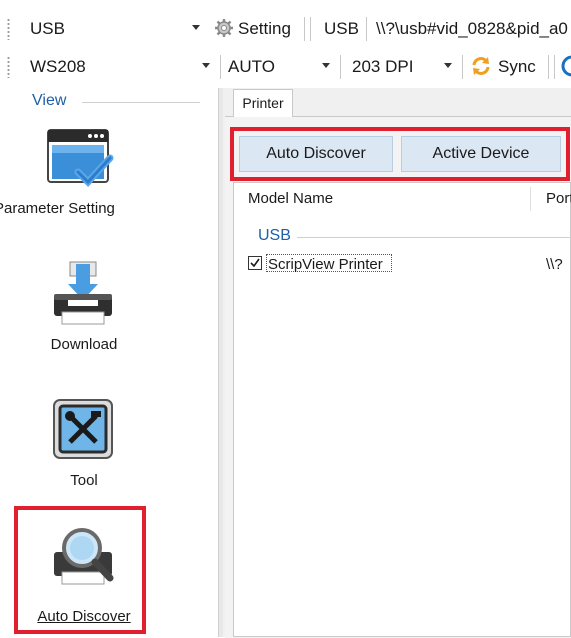 Image resolution: width=571 pixels, height=638 pixels. I want to click on group-header-usb: USB, so click(274, 235).